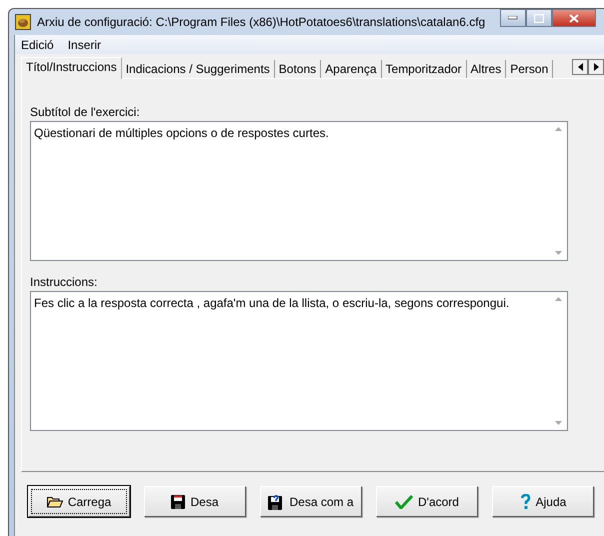  Describe the element at coordinates (486, 69) in the screenshot. I see `tab: Altres` at that location.